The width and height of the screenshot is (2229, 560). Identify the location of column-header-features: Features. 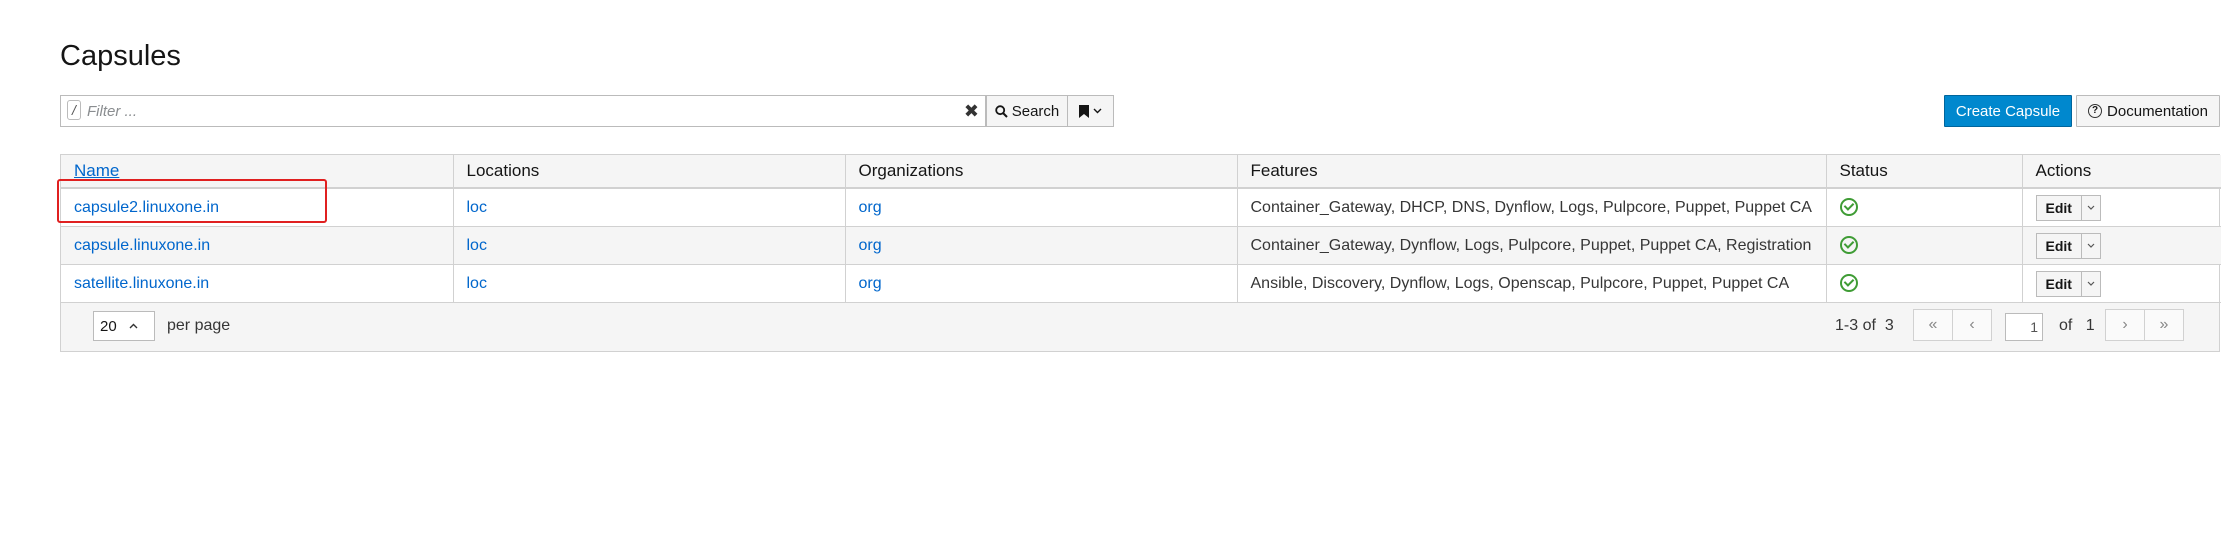
(1532, 172).